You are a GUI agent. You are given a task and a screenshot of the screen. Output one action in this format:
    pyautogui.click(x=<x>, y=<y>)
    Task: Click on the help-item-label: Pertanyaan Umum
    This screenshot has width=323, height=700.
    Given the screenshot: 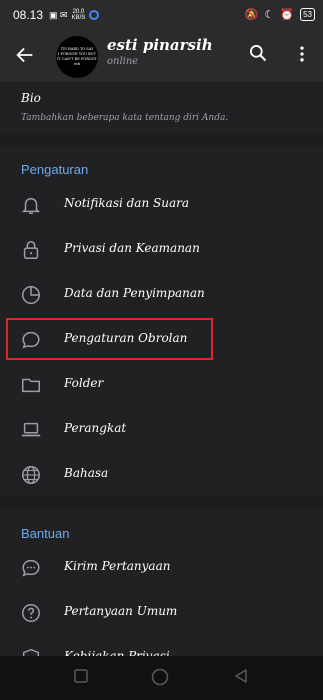 What is the action you would take?
    pyautogui.click(x=121, y=611)
    